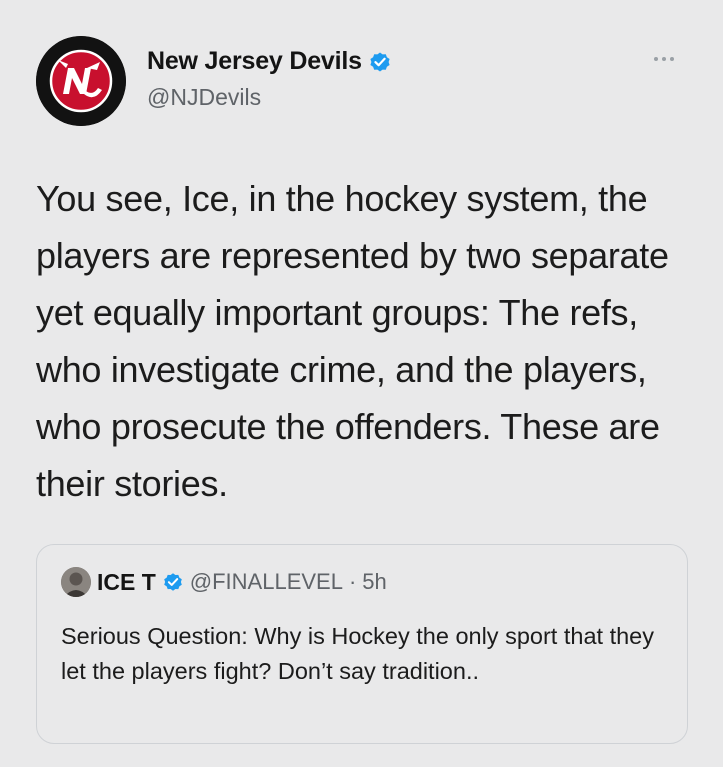 The image size is (723, 767). Describe the element at coordinates (126, 582) in the screenshot. I see `quoted-author-name: ICE T` at that location.